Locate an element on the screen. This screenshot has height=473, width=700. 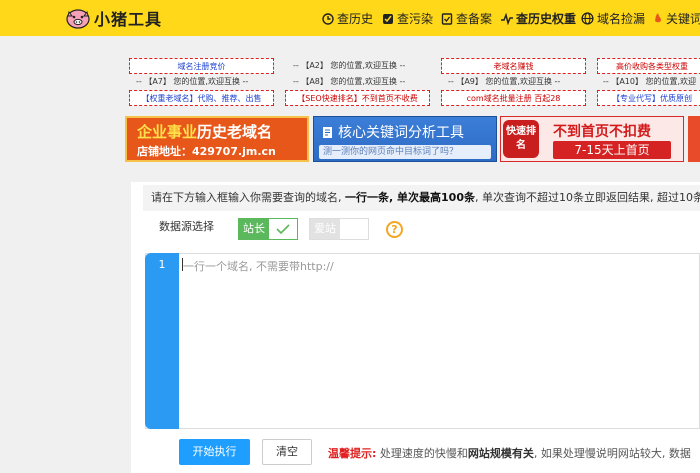
source-option-aizhan: 爱站 is located at coordinates (339, 229).